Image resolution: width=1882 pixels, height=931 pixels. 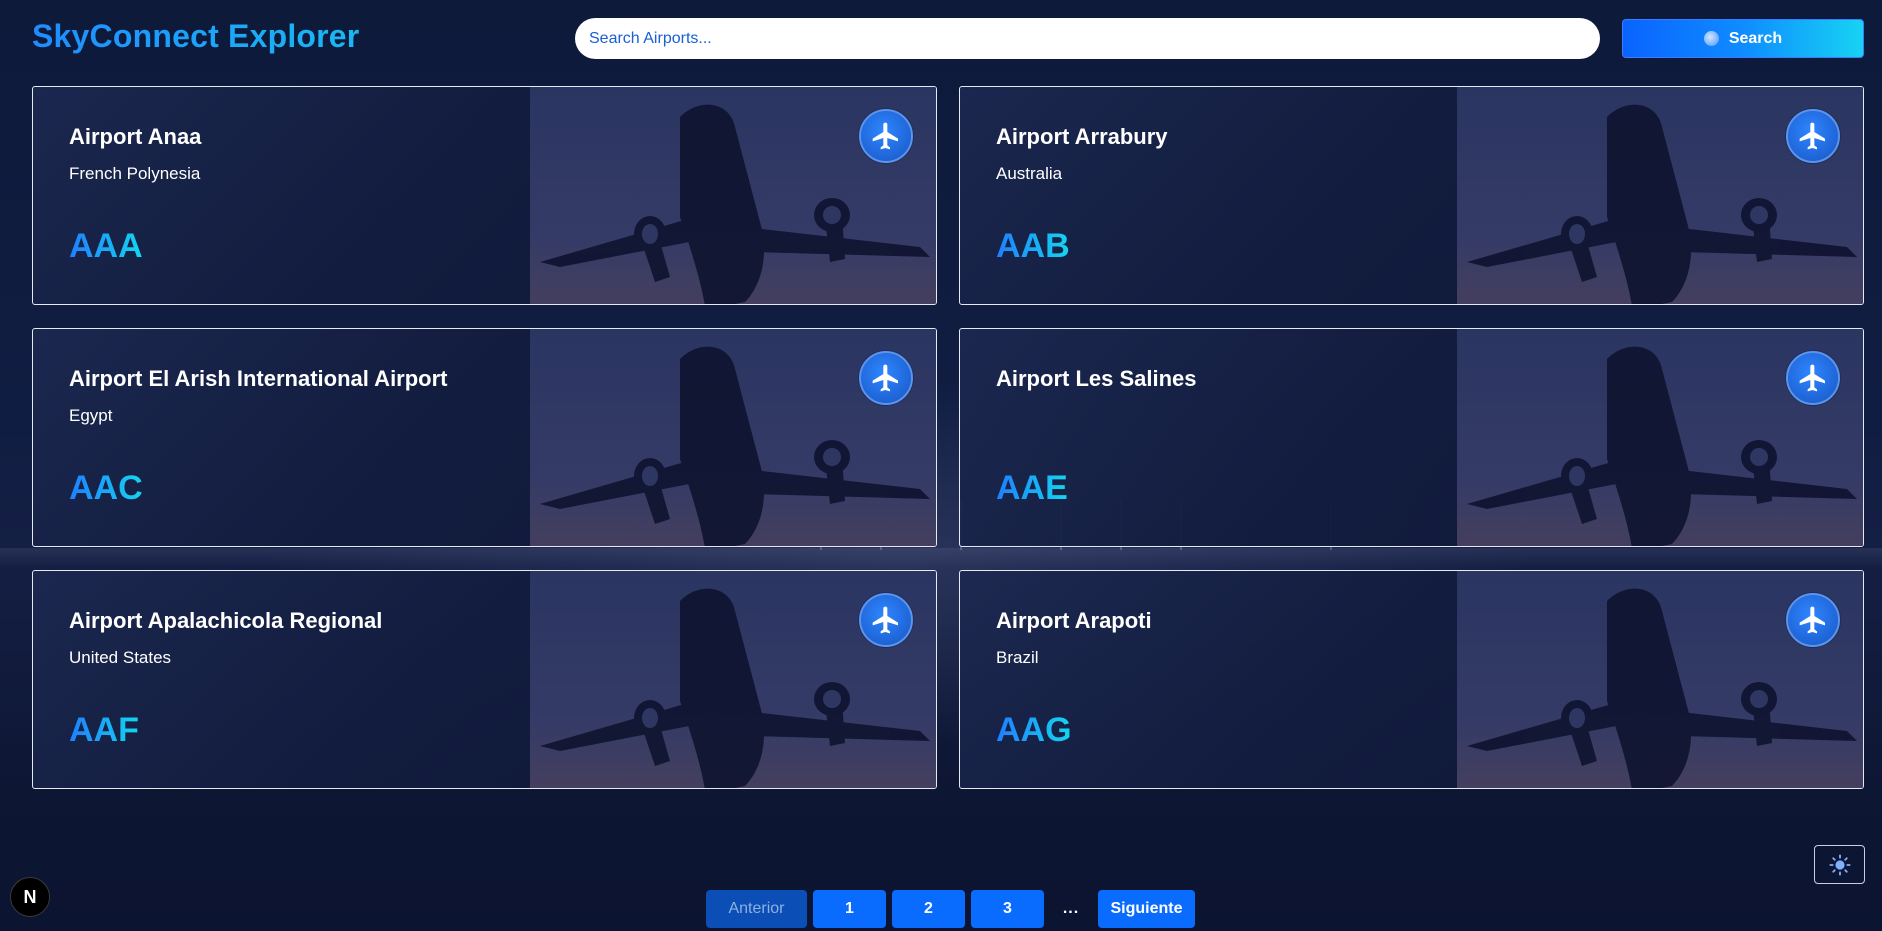 What do you see at coordinates (104, 730) in the screenshot?
I see `airport-code: AAF` at bounding box center [104, 730].